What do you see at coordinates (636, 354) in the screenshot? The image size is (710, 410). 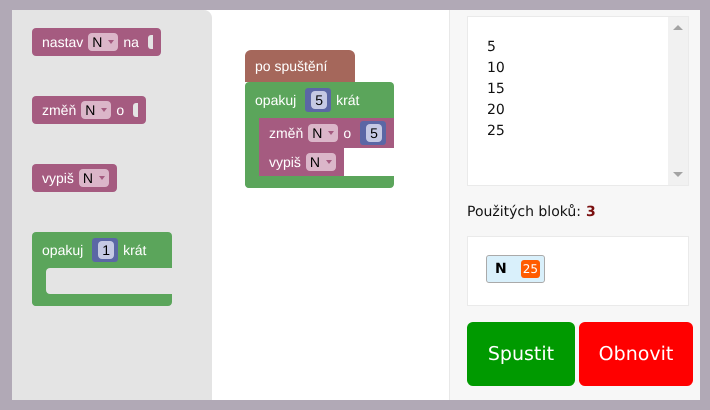 I see `reset-button: Obnovit` at bounding box center [636, 354].